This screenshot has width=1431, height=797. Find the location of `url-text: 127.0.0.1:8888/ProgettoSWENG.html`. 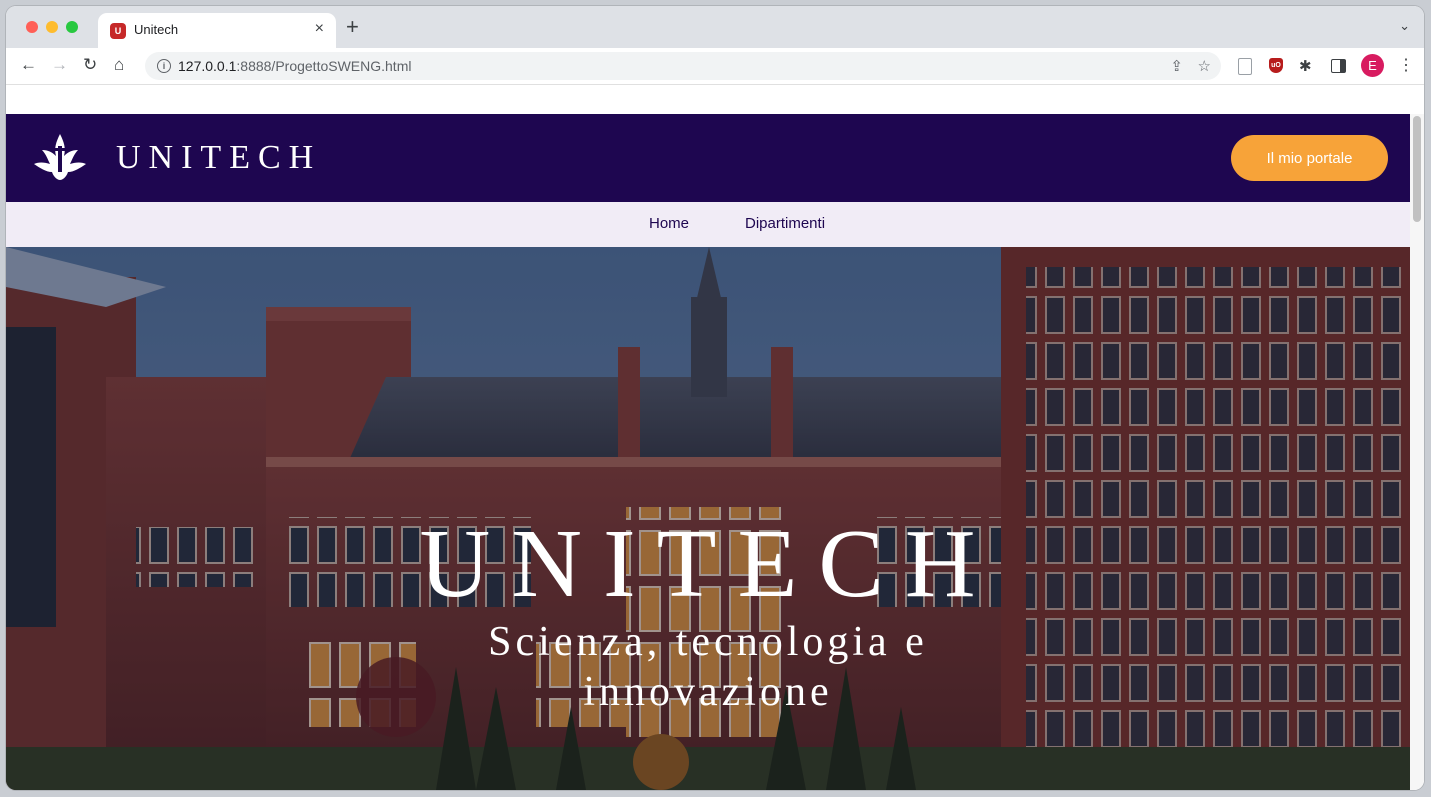

url-text: 127.0.0.1:8888/ProgettoSWENG.html is located at coordinates (294, 66).